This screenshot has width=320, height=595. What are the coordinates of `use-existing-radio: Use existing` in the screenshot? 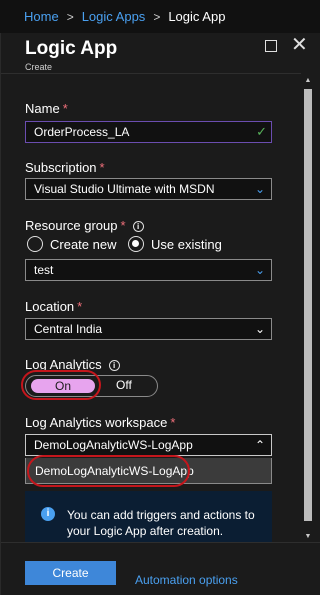 It's located at (175, 244).